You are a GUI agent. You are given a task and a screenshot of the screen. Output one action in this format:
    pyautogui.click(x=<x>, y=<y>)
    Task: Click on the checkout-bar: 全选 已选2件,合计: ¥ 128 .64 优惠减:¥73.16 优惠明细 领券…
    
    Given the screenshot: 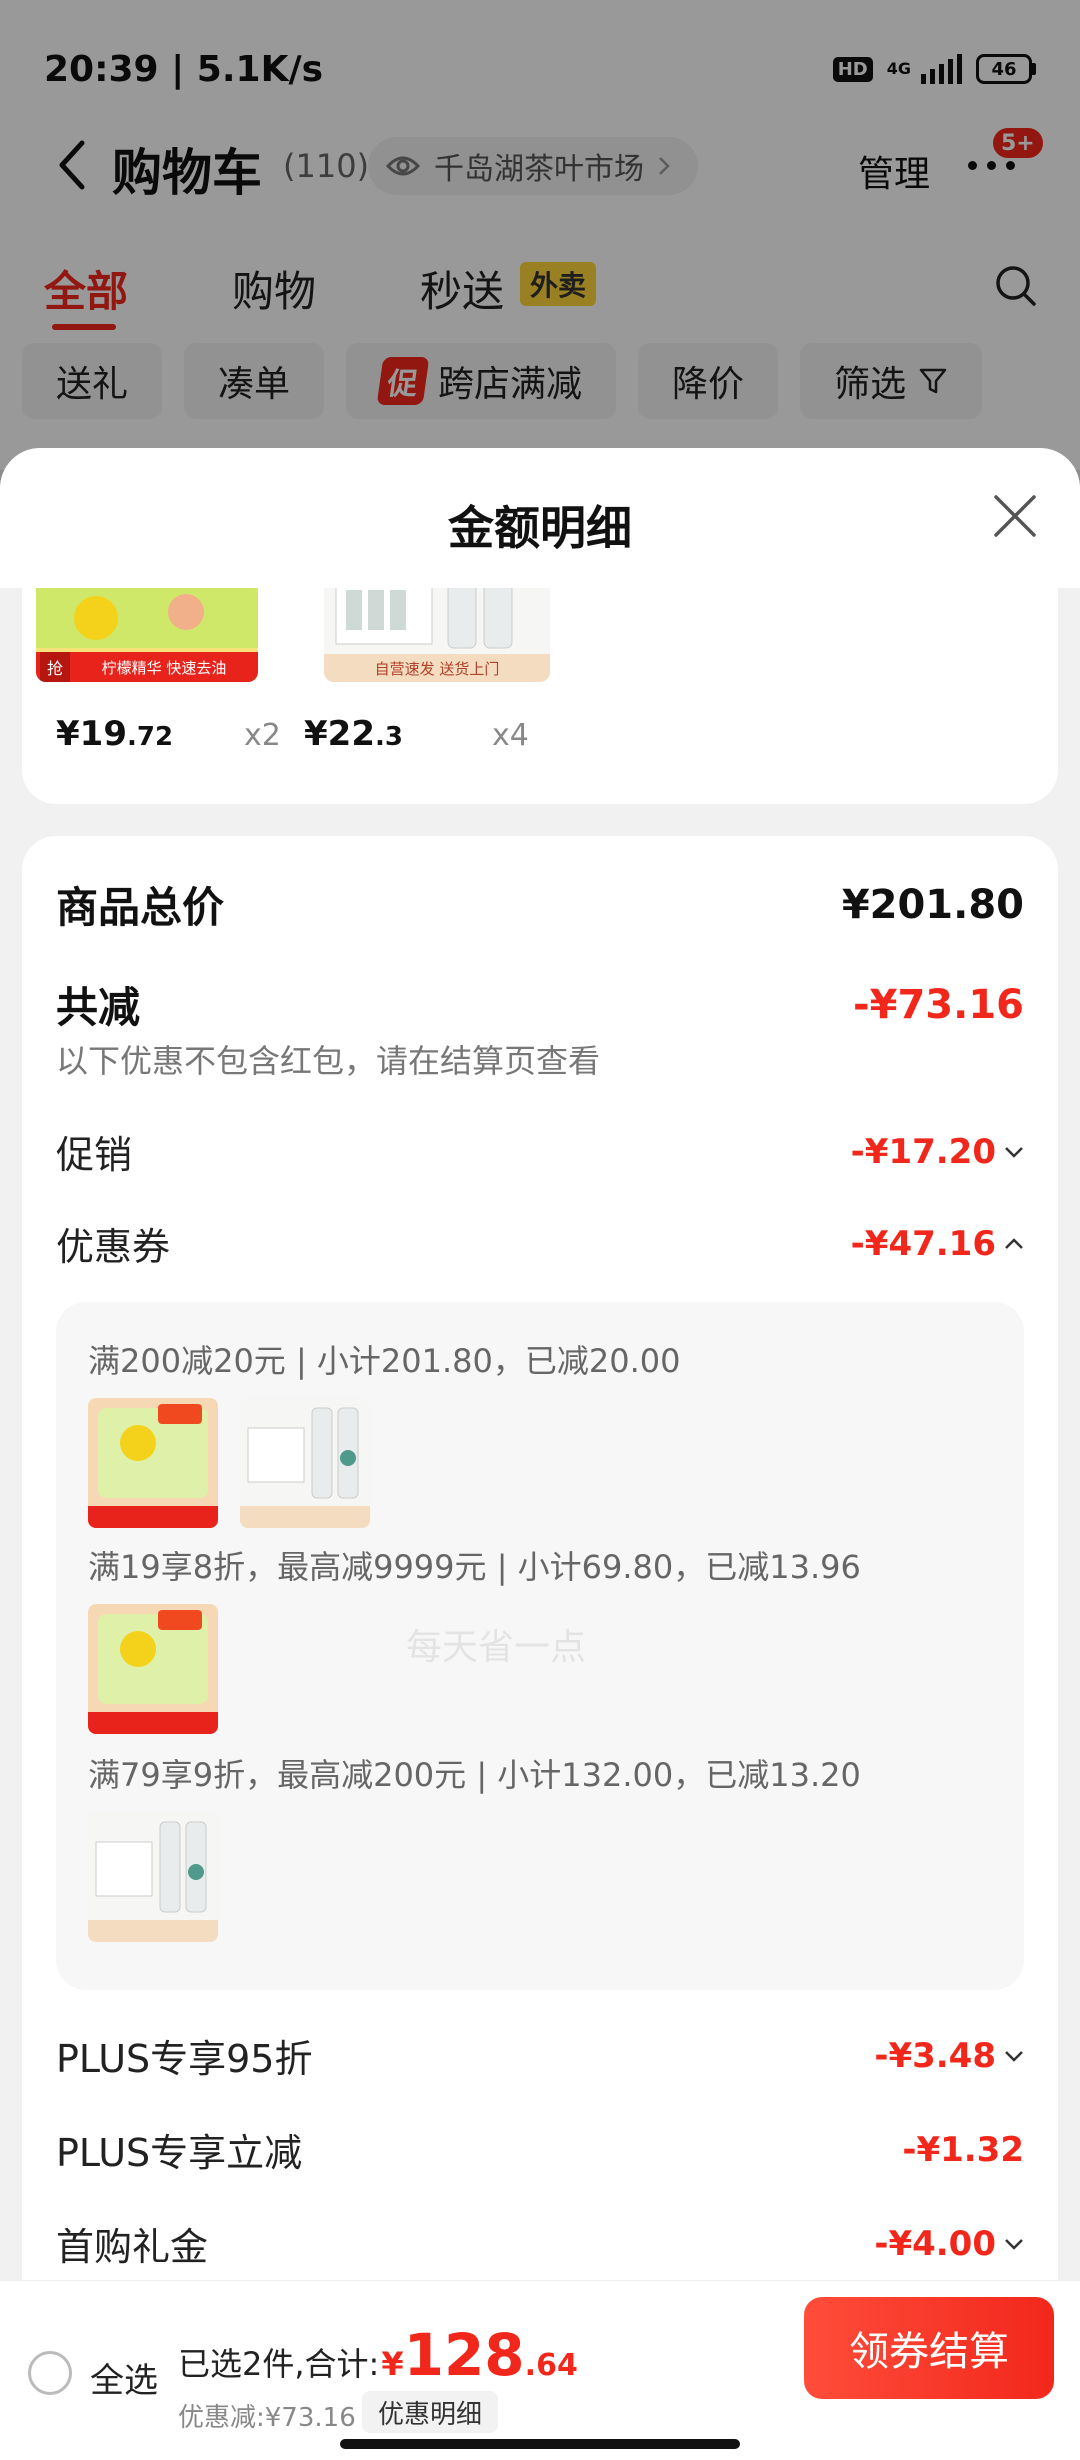 What is the action you would take?
    pyautogui.click(x=540, y=2370)
    